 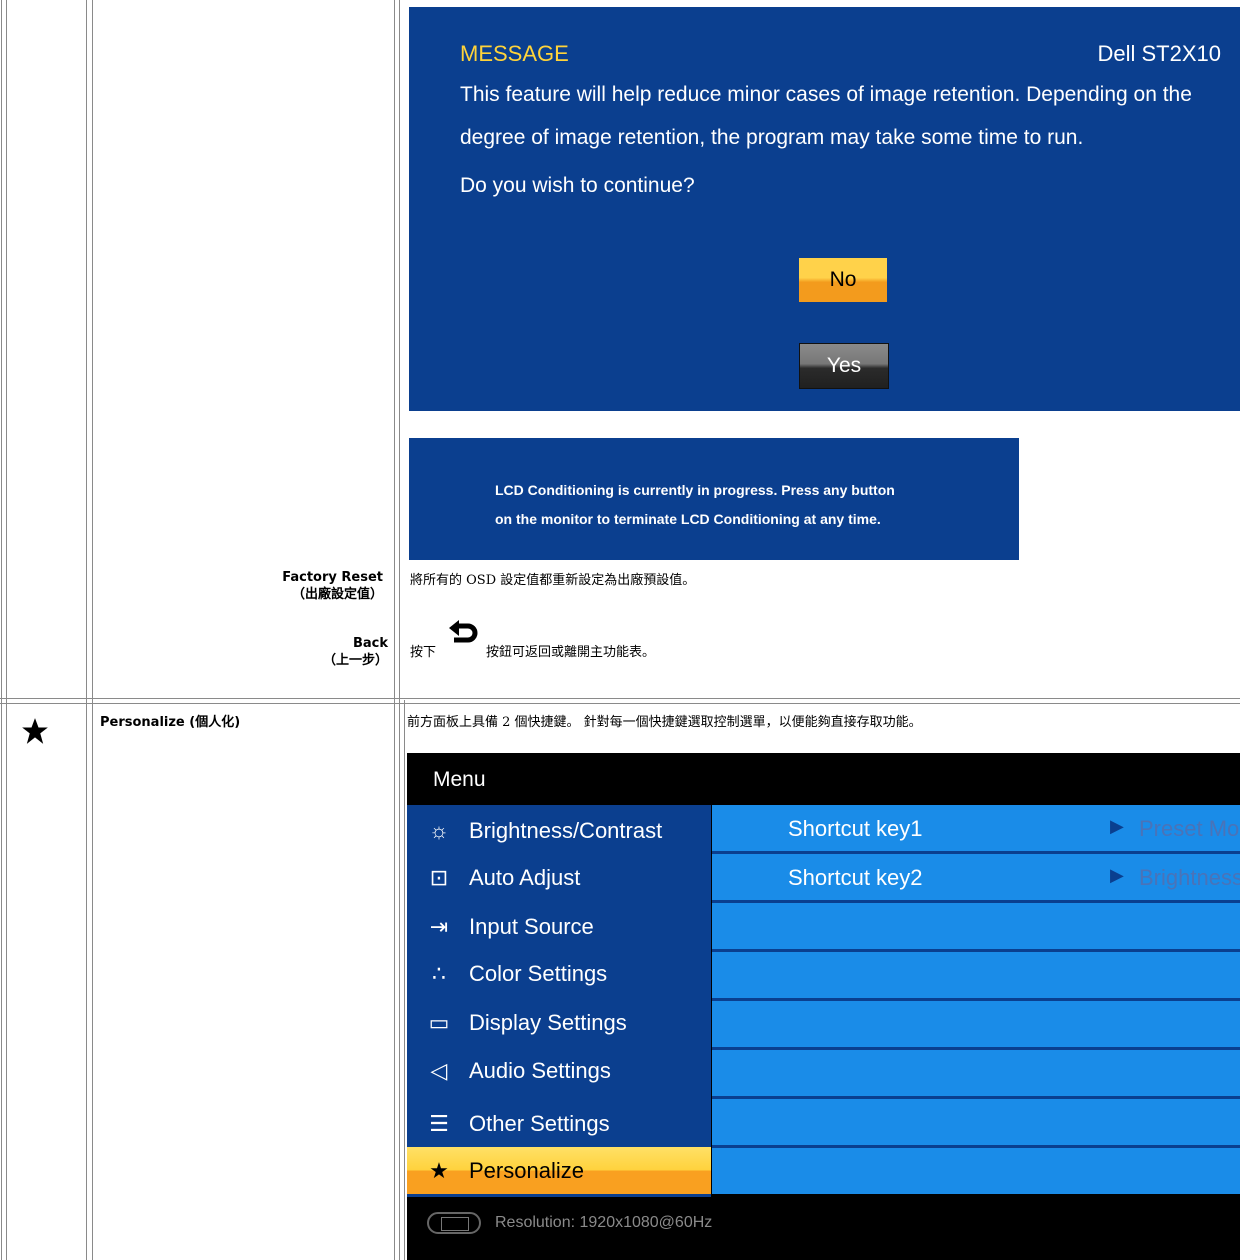 What do you see at coordinates (1, 630) in the screenshot?
I see `table-border-left` at bounding box center [1, 630].